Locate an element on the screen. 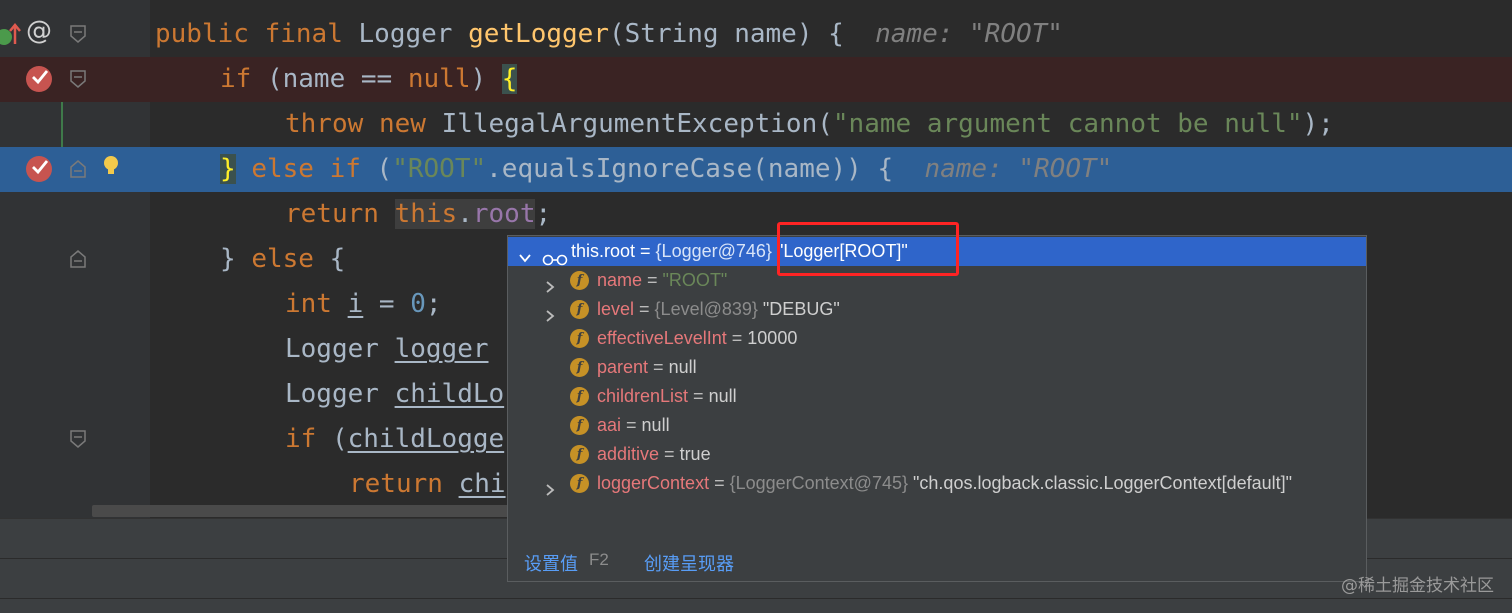 Image resolution: width=1512 pixels, height=613 pixels. code-line-5: return this.root; is located at coordinates (756, 214).